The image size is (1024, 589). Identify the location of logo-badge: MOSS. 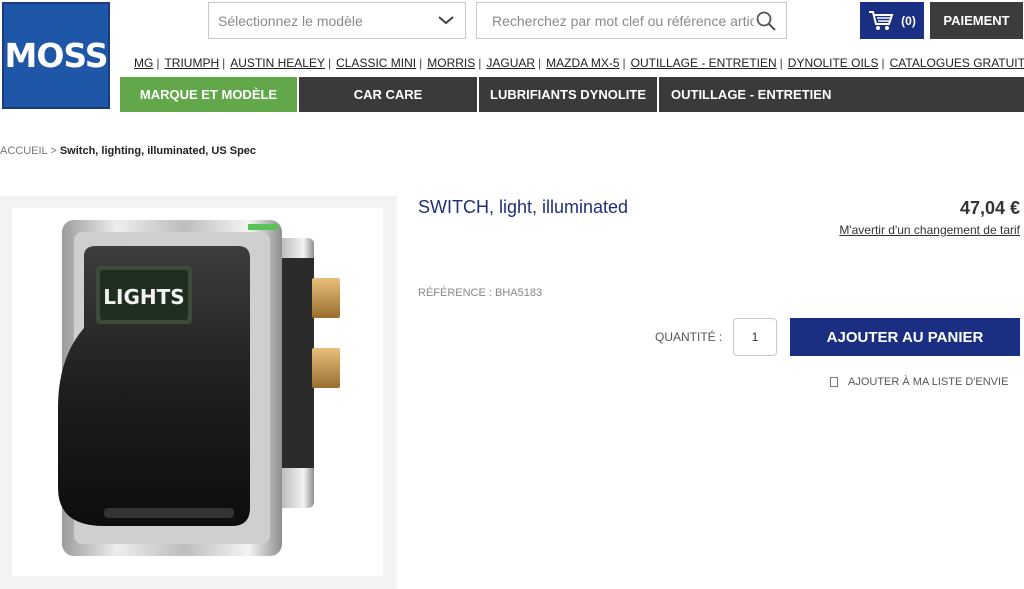
(56, 55).